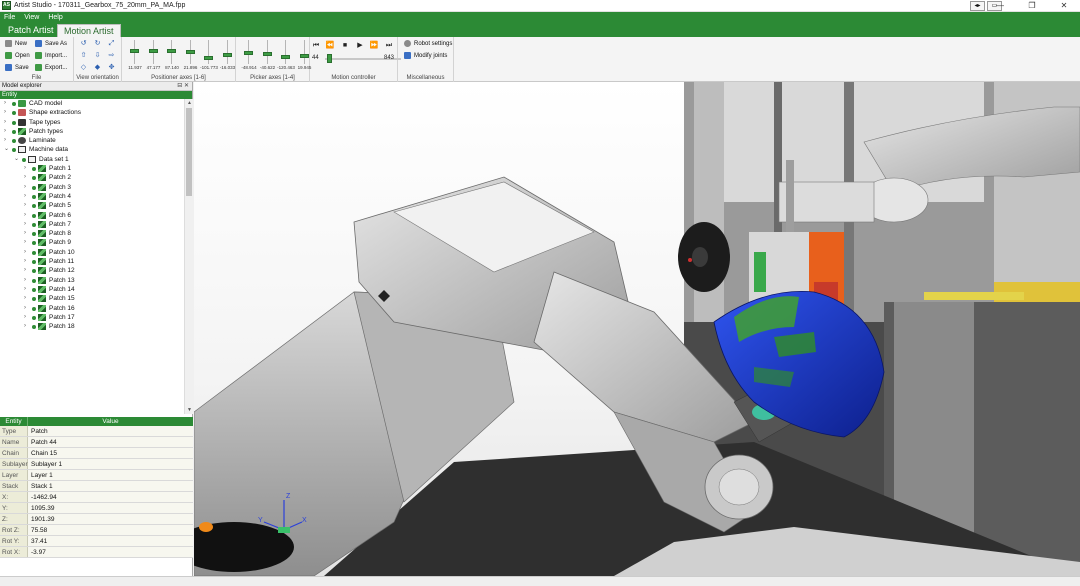  Describe the element at coordinates (110, 497) in the screenshot. I see `property-value: -1462.94` at that location.